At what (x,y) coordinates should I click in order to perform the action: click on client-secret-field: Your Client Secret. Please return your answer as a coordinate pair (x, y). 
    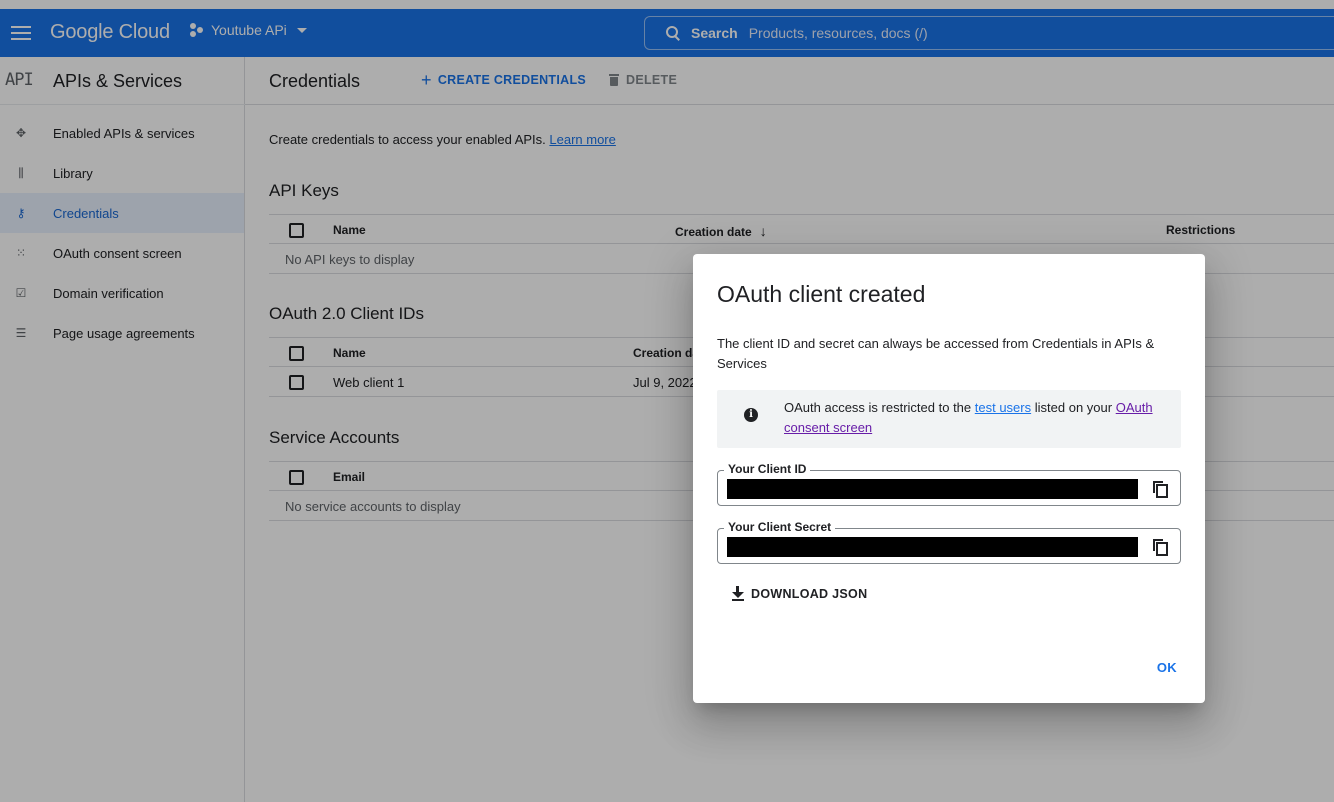
    Looking at the image, I should click on (949, 542).